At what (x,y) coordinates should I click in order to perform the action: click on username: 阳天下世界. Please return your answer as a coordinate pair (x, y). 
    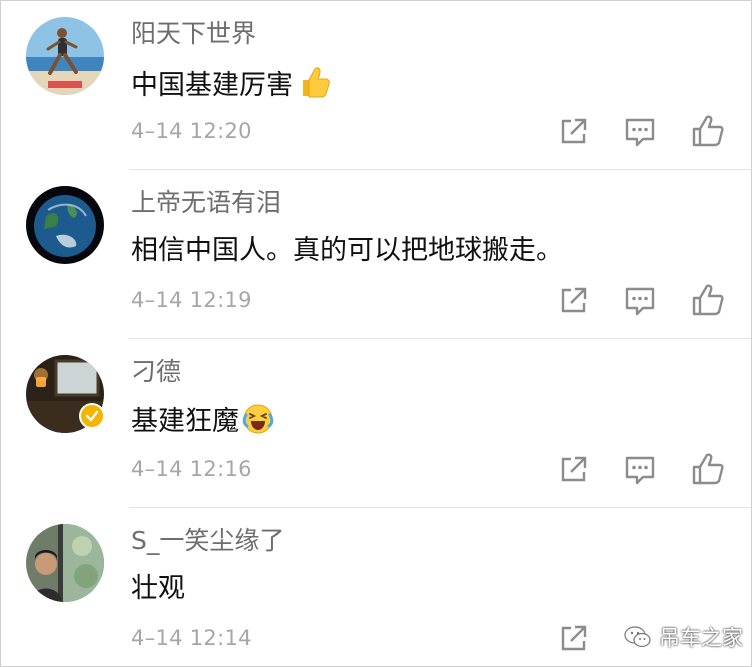
    Looking at the image, I should click on (193, 34).